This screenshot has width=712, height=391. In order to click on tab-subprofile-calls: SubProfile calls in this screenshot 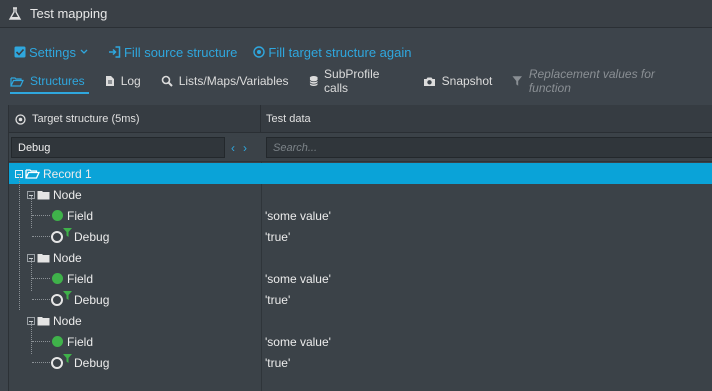, I will do `click(356, 81)`.